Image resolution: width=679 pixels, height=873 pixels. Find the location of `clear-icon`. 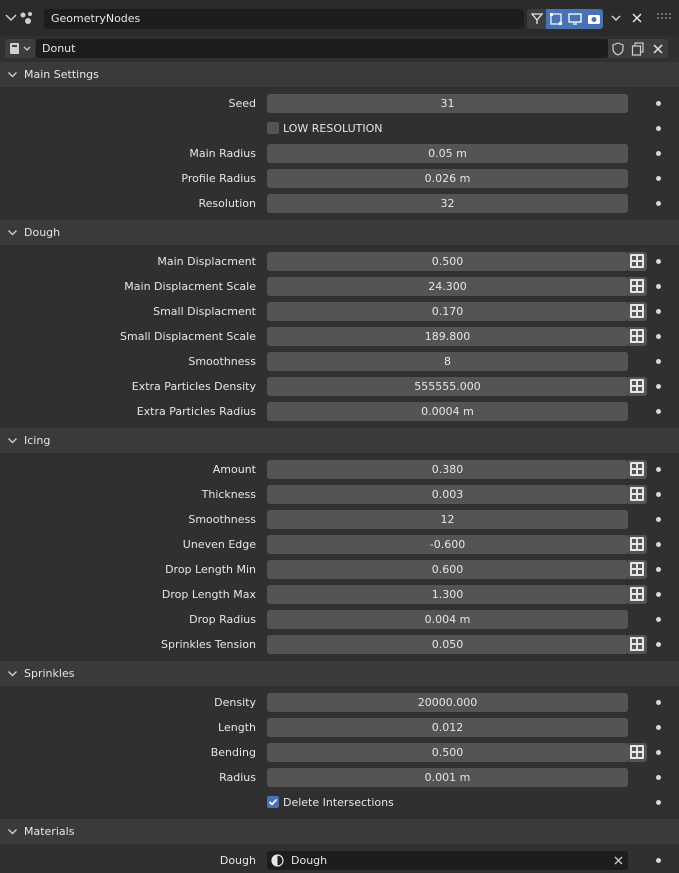

clear-icon is located at coordinates (618, 860).